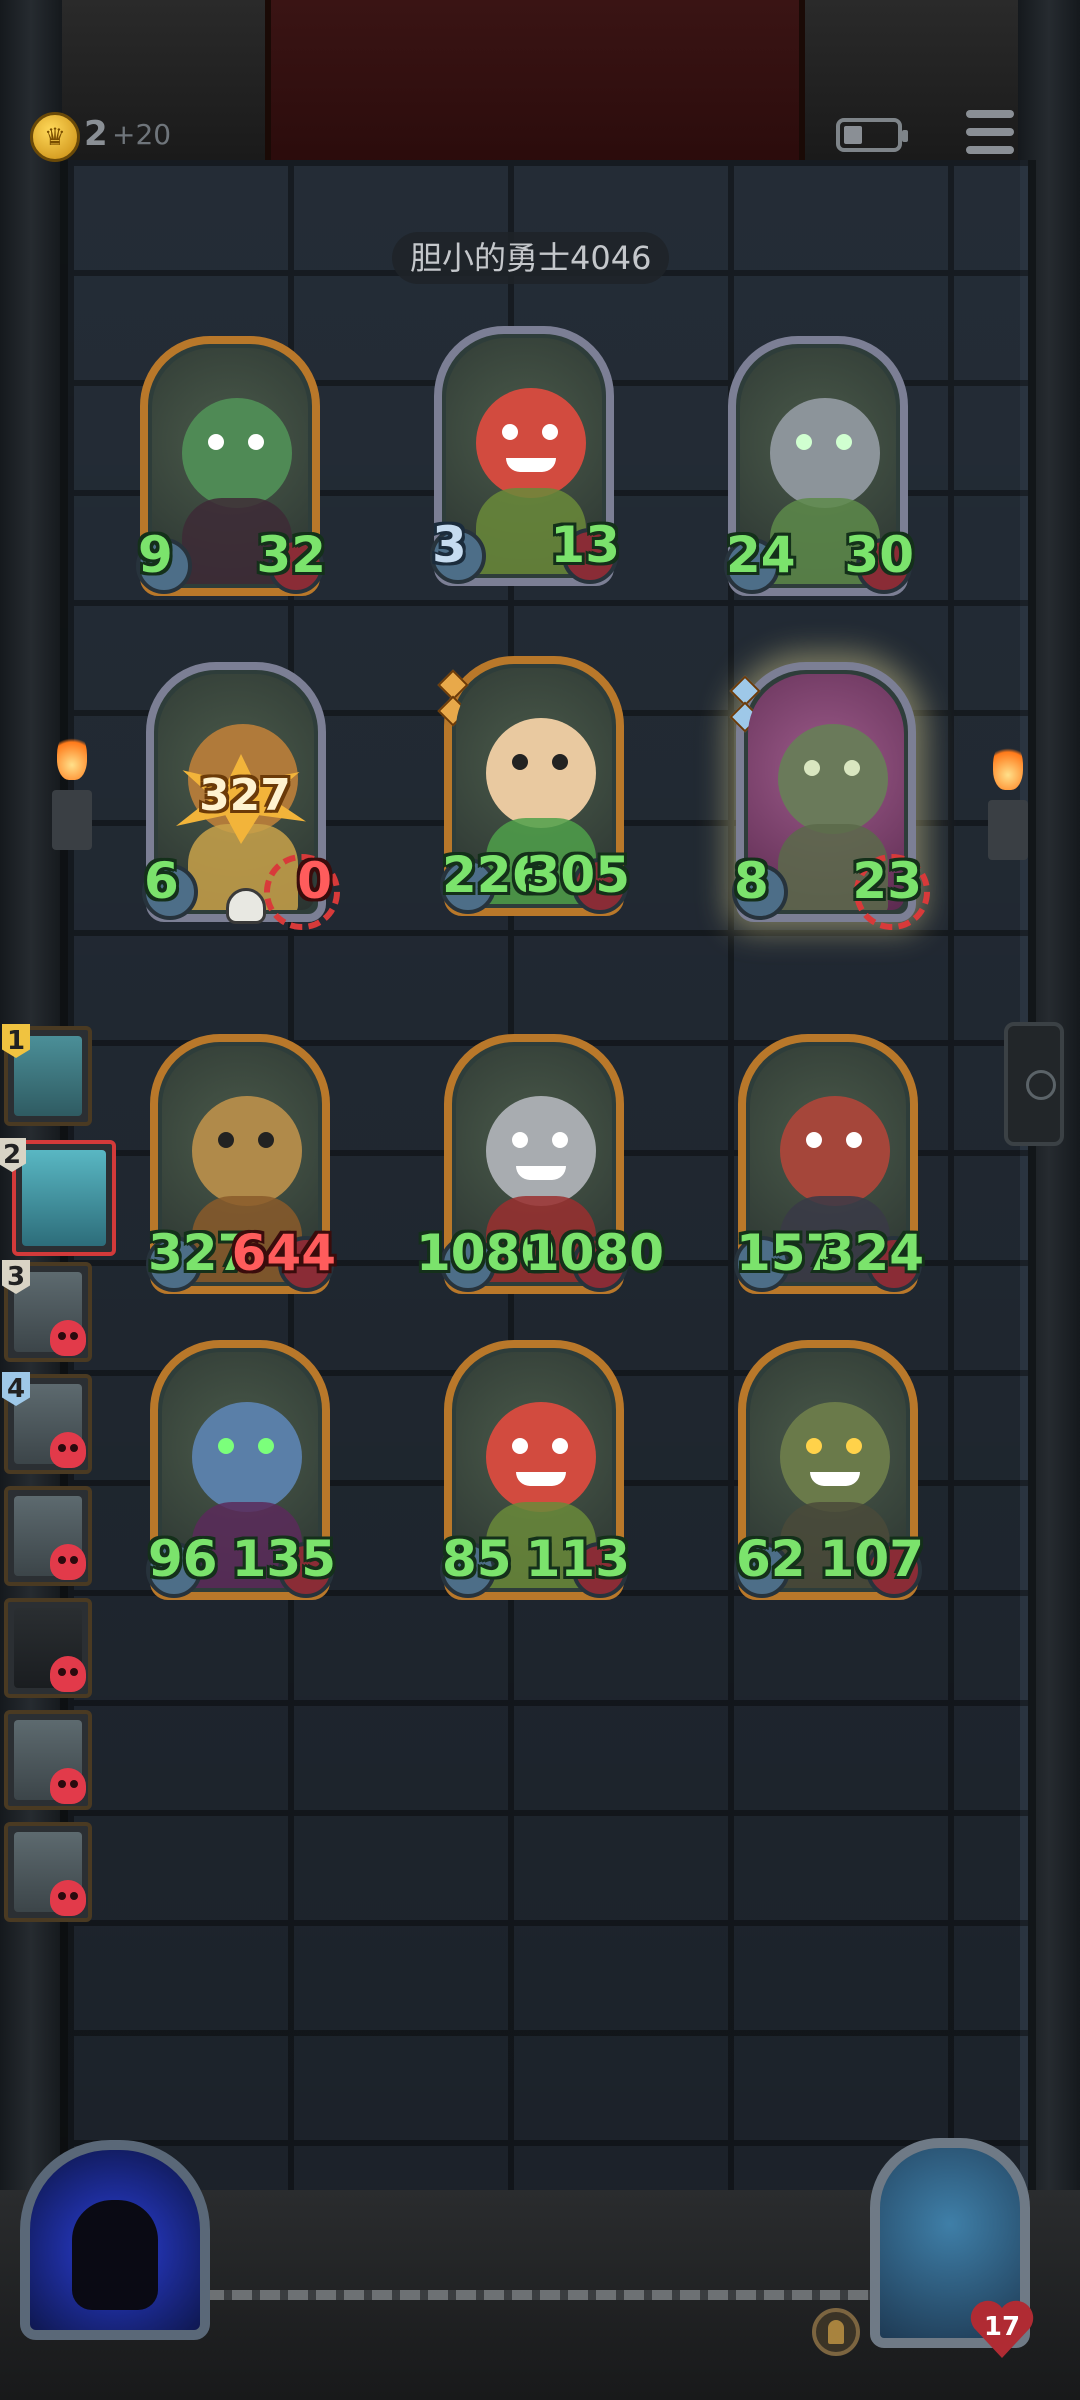 The height and width of the screenshot is (2400, 1080). What do you see at coordinates (58, 1197) in the screenshot?
I see `roster-slot-2: 2` at bounding box center [58, 1197].